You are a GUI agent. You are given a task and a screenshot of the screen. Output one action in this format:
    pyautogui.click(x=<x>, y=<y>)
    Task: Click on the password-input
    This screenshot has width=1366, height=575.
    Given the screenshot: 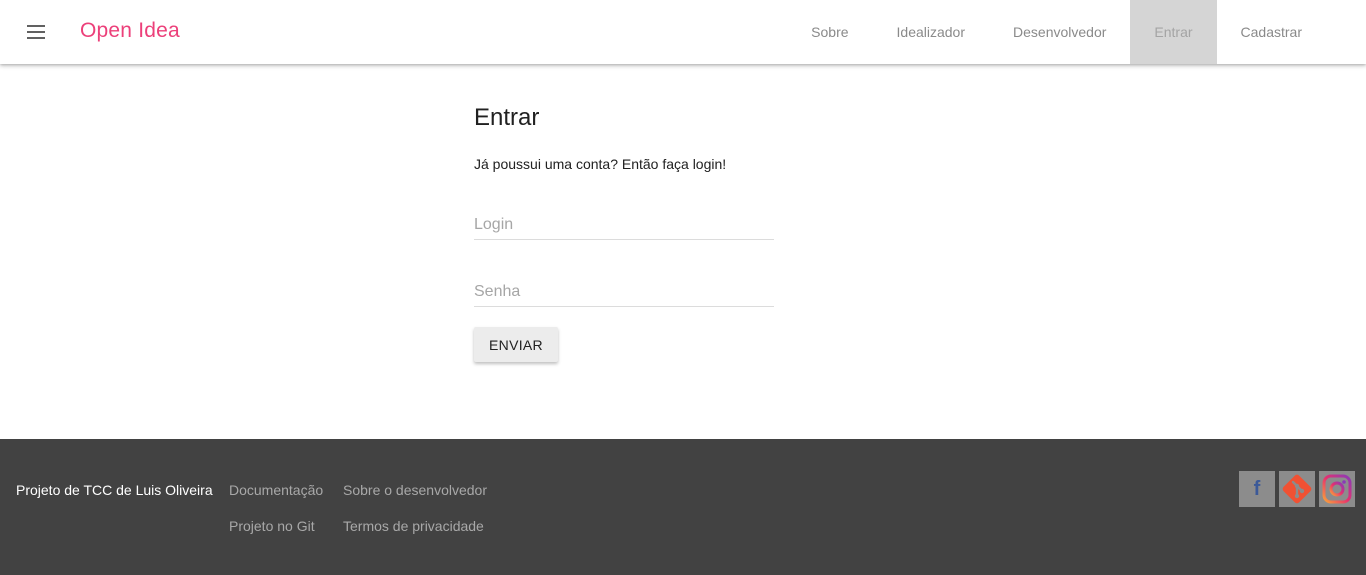 What is the action you would take?
    pyautogui.click(x=624, y=292)
    